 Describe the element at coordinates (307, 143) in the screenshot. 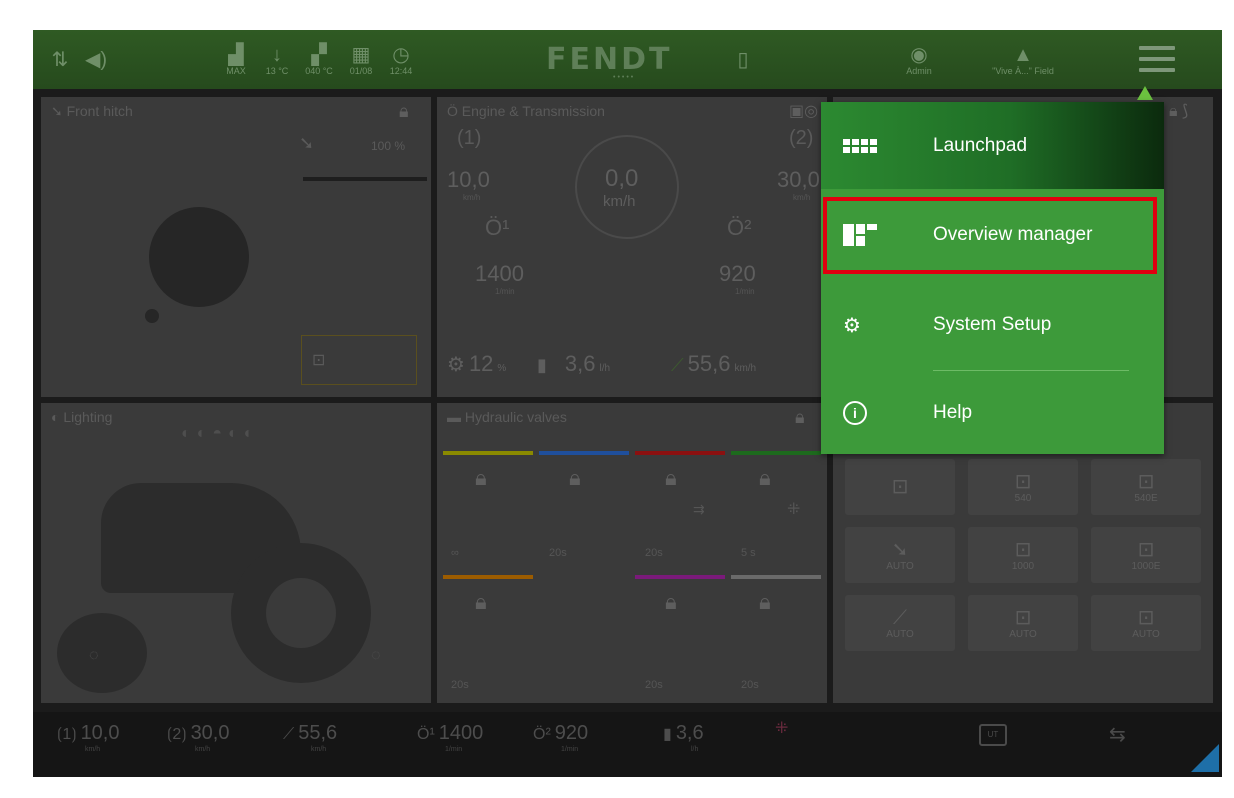

I see `hitch-position-icon: ➘` at that location.